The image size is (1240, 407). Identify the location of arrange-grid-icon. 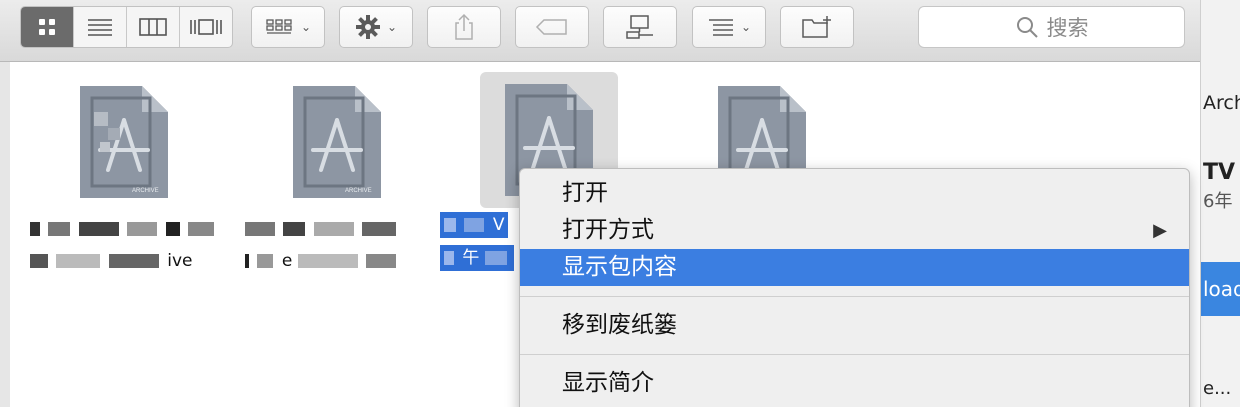
(279, 26).